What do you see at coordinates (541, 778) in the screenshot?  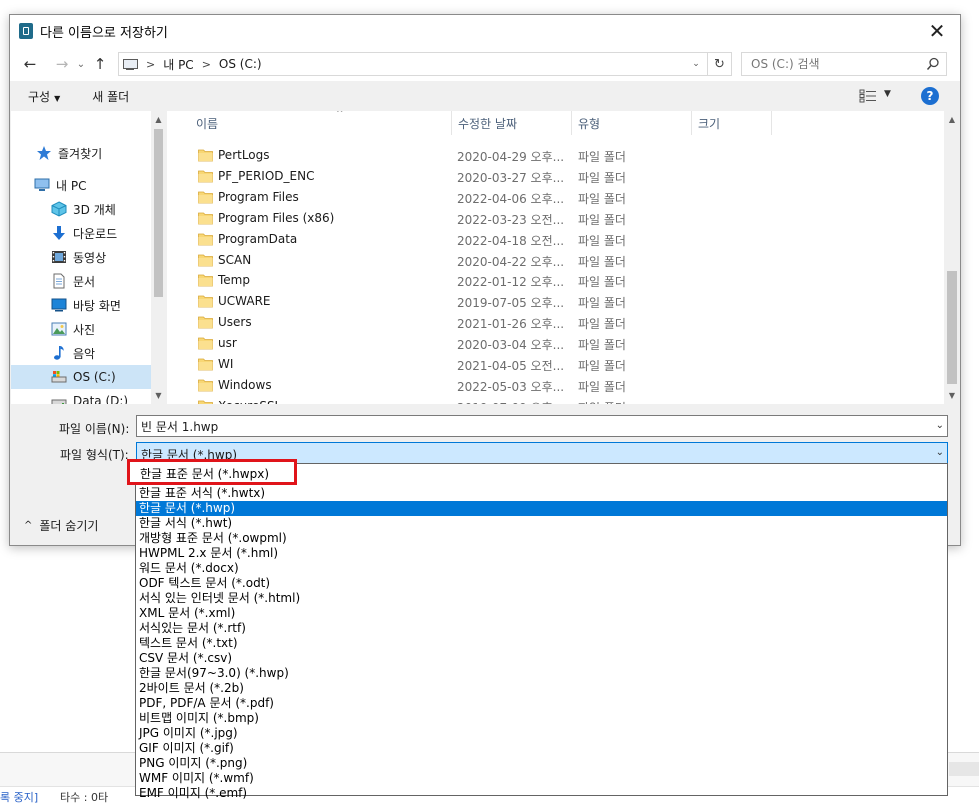 I see `filetype-option: WMF 이미지 (*.wmf)` at bounding box center [541, 778].